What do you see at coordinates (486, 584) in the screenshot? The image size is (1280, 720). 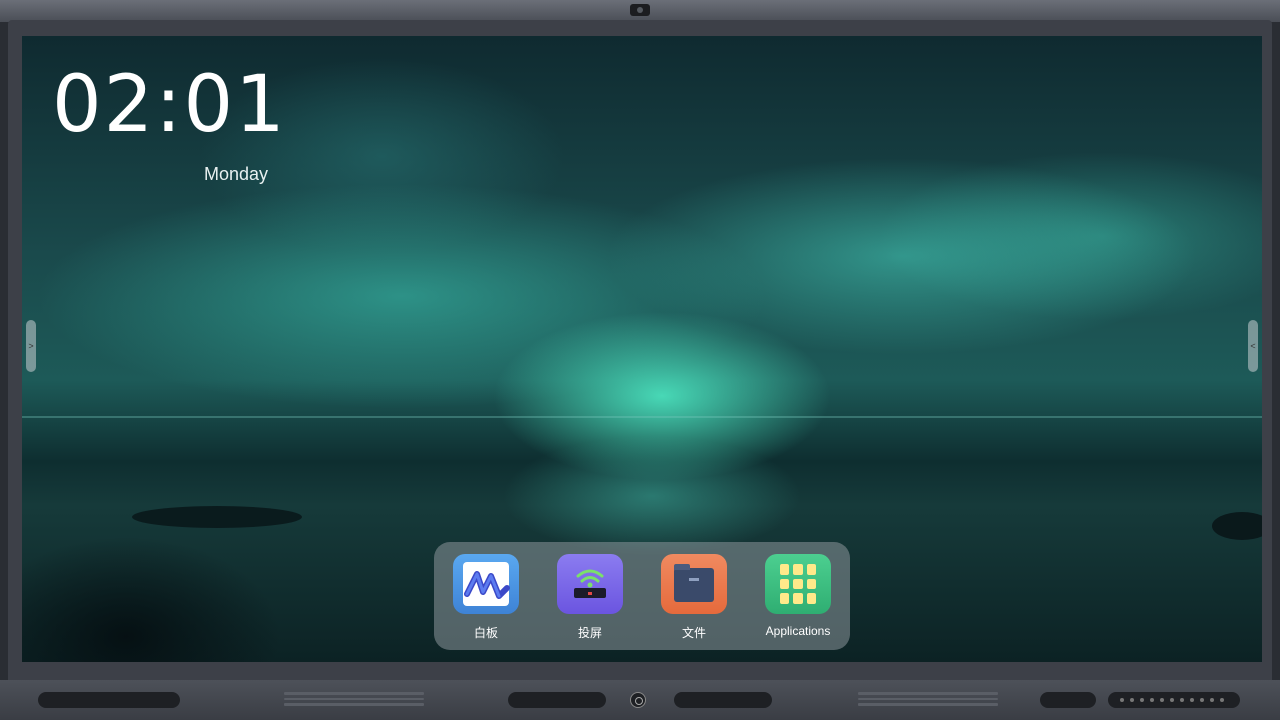 I see `whiteboard-icon` at bounding box center [486, 584].